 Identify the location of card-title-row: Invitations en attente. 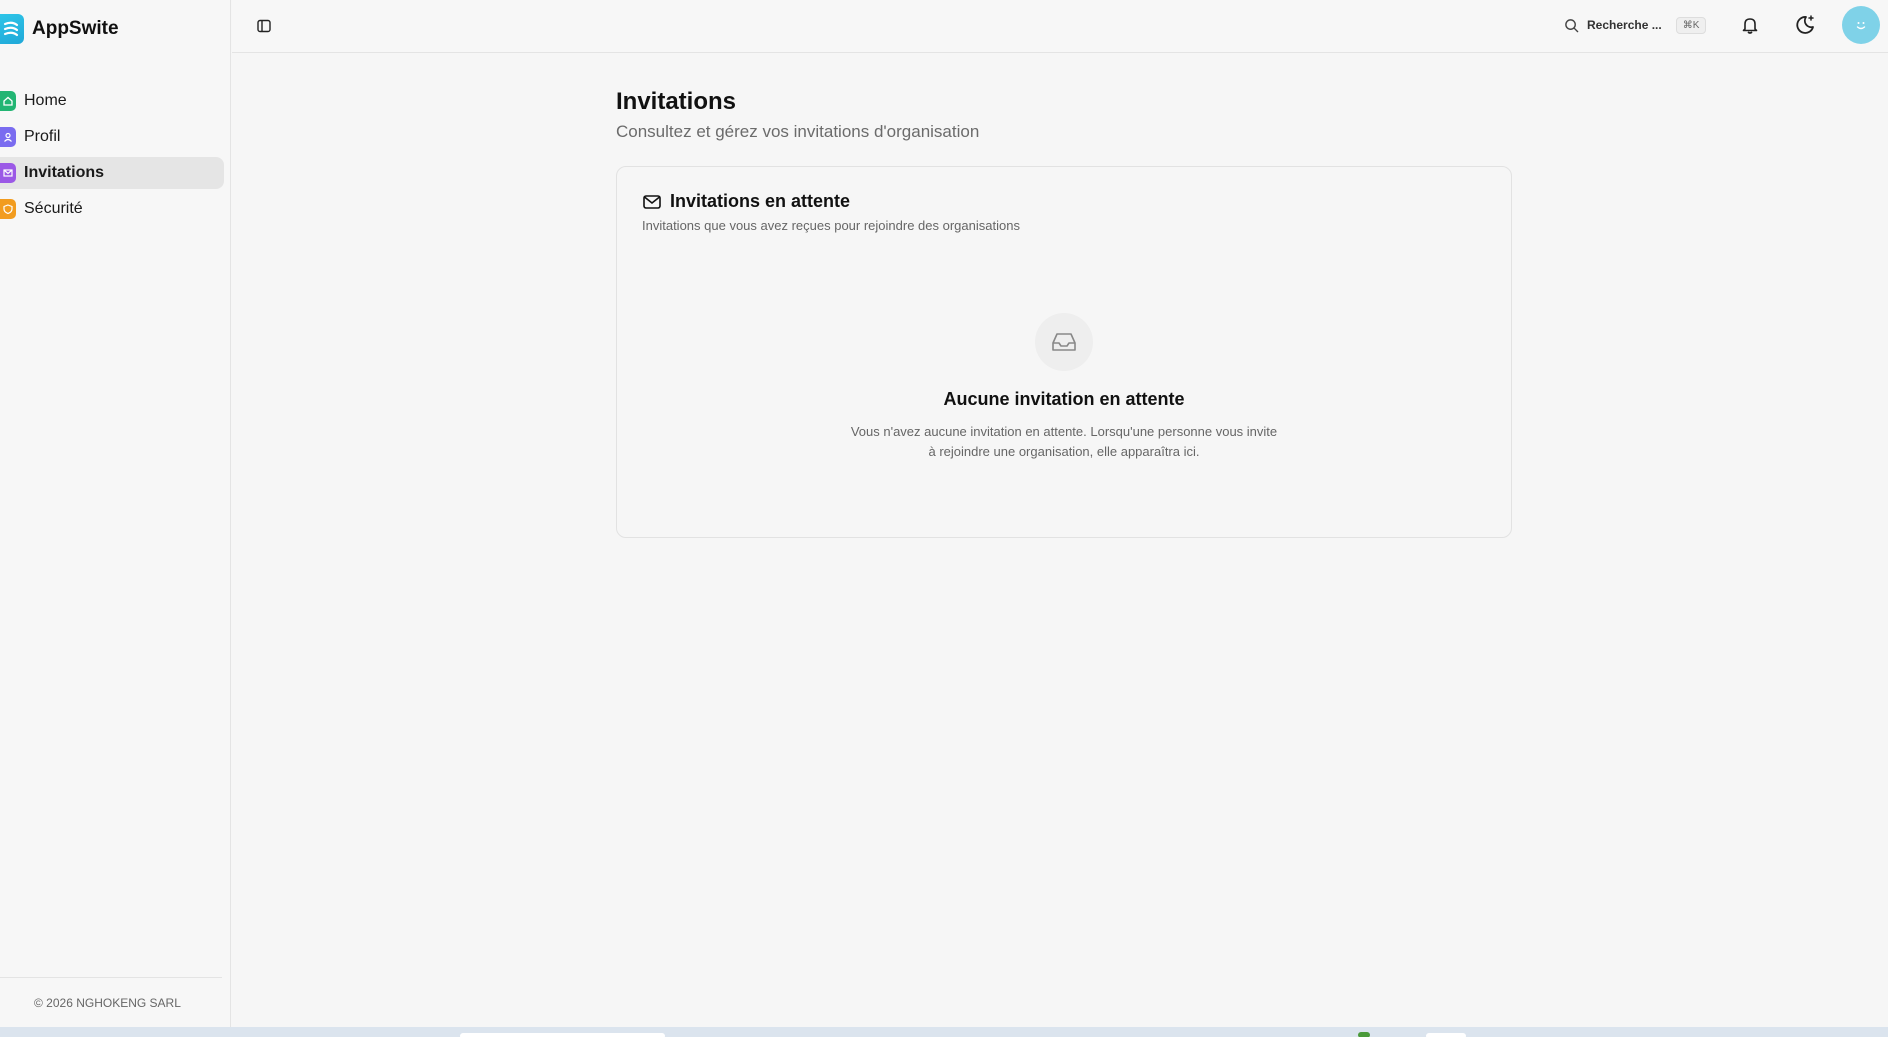
(831, 201).